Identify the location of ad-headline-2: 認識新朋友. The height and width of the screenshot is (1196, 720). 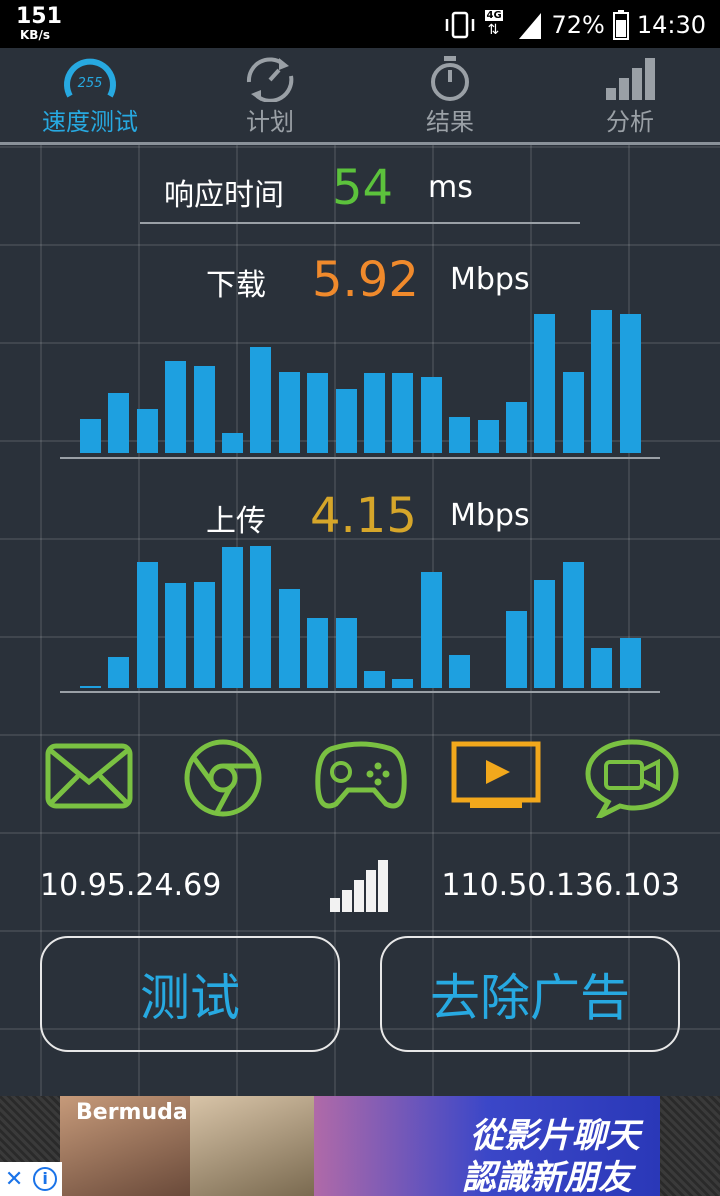
(547, 1177).